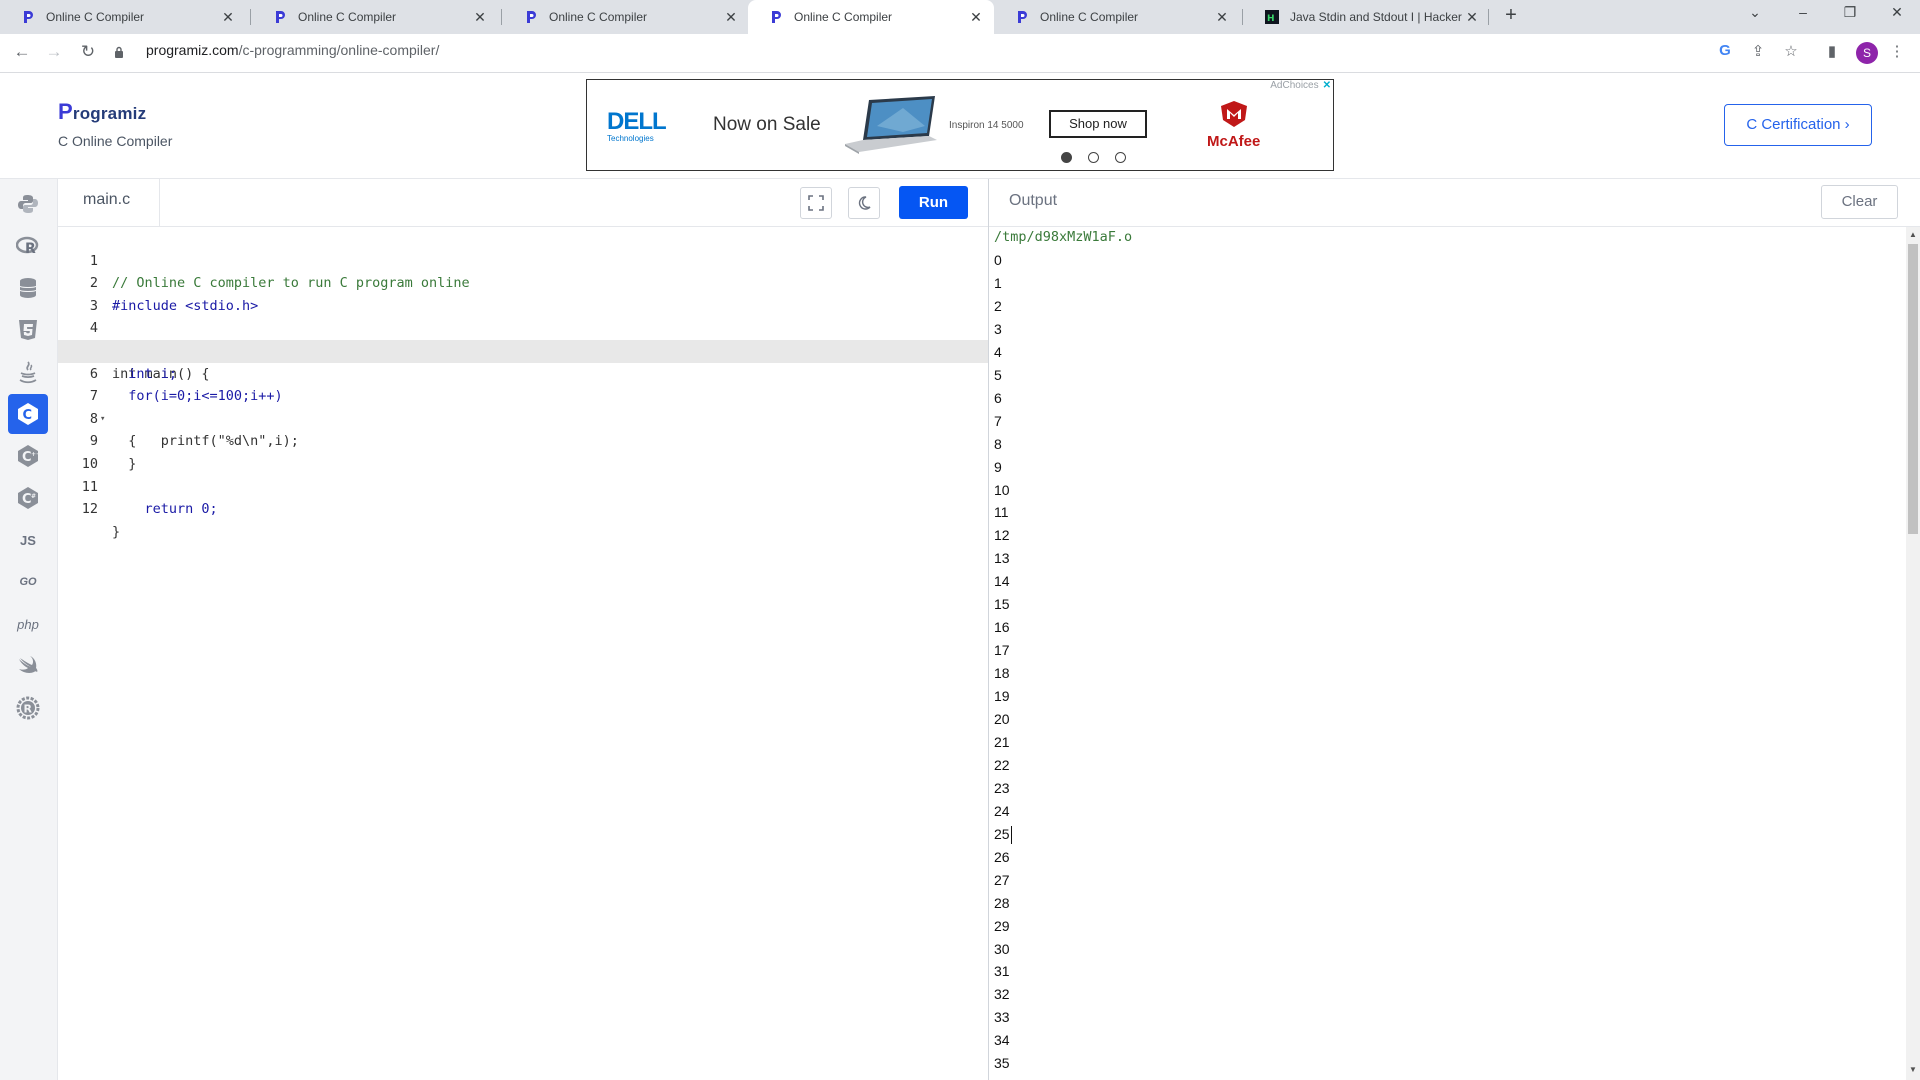  What do you see at coordinates (1867, 53) in the screenshot?
I see `profile-avatar: S` at bounding box center [1867, 53].